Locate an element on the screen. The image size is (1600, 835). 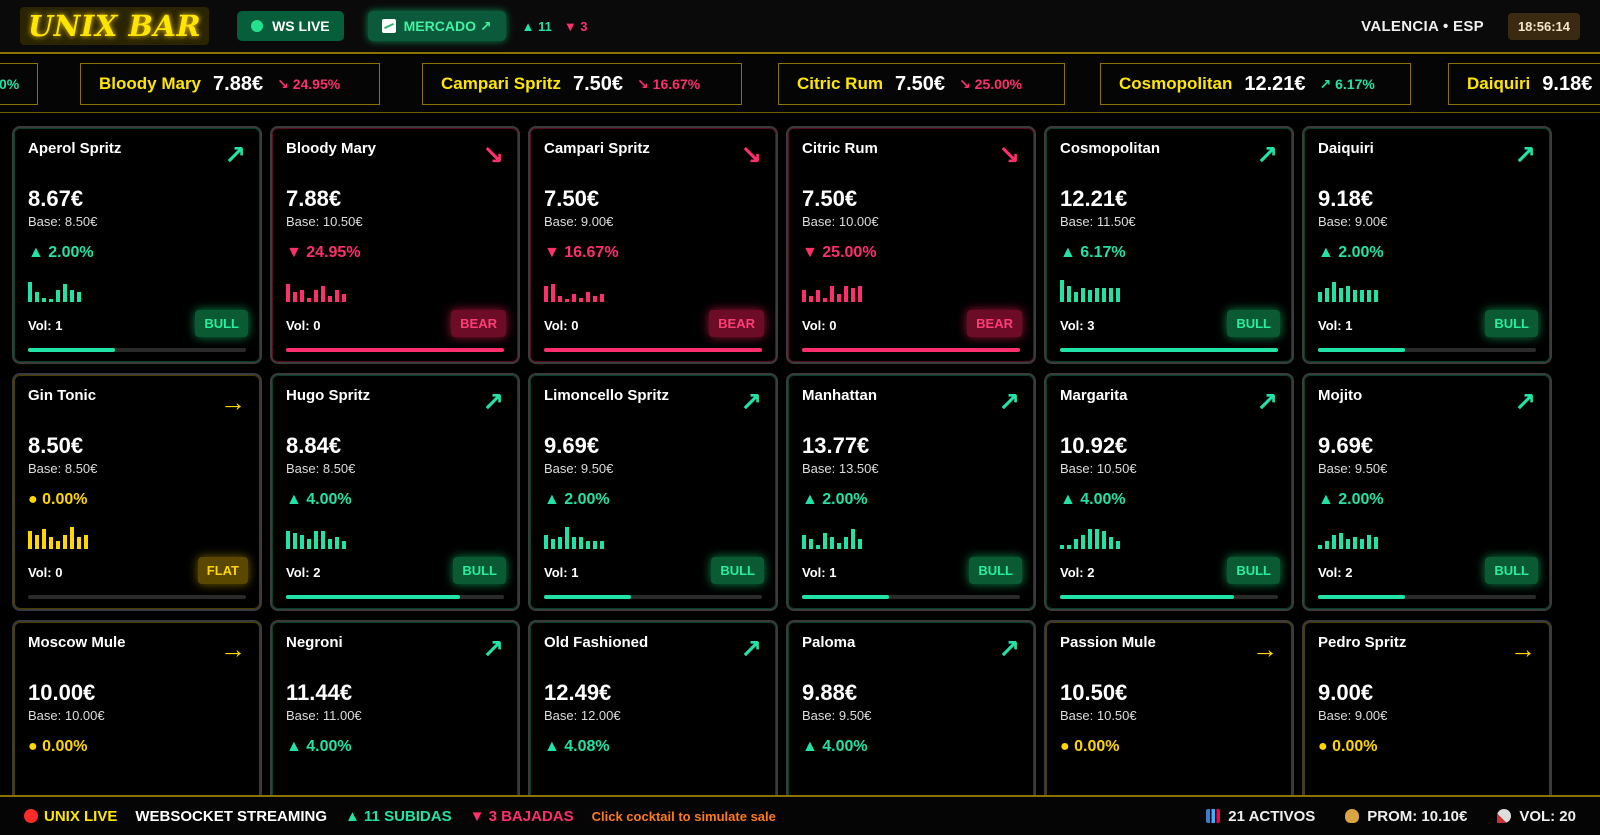
card-base-price: Base: 11.00€ is located at coordinates (324, 715).